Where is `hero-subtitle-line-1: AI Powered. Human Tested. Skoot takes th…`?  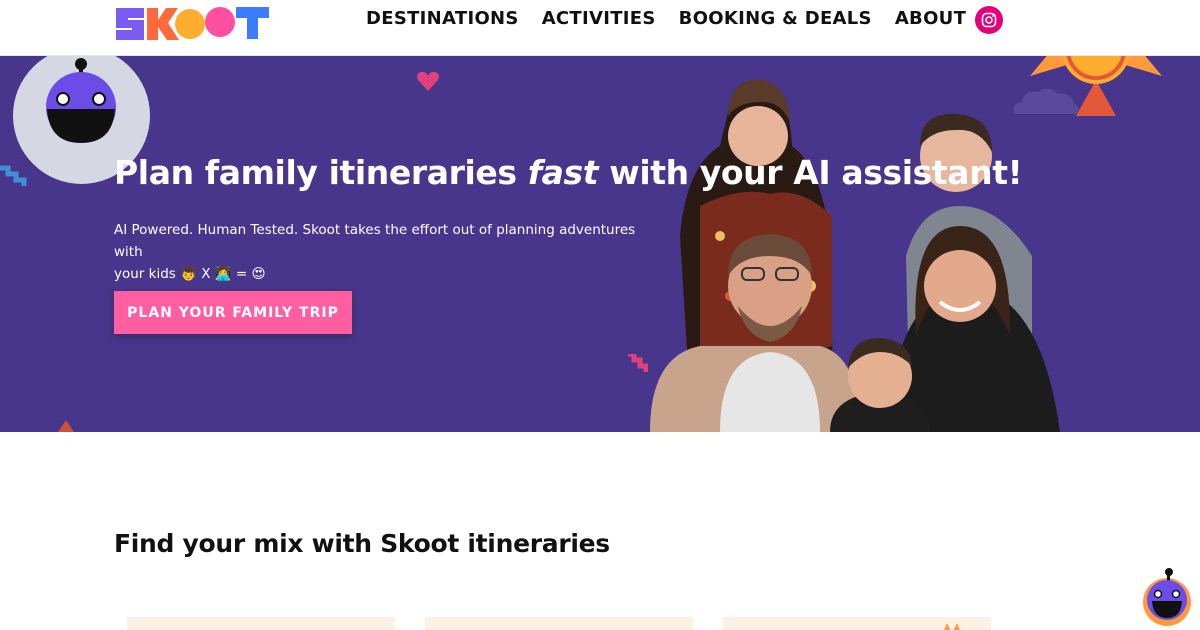 hero-subtitle-line-1: AI Powered. Human Tested. Skoot takes th… is located at coordinates (375, 241).